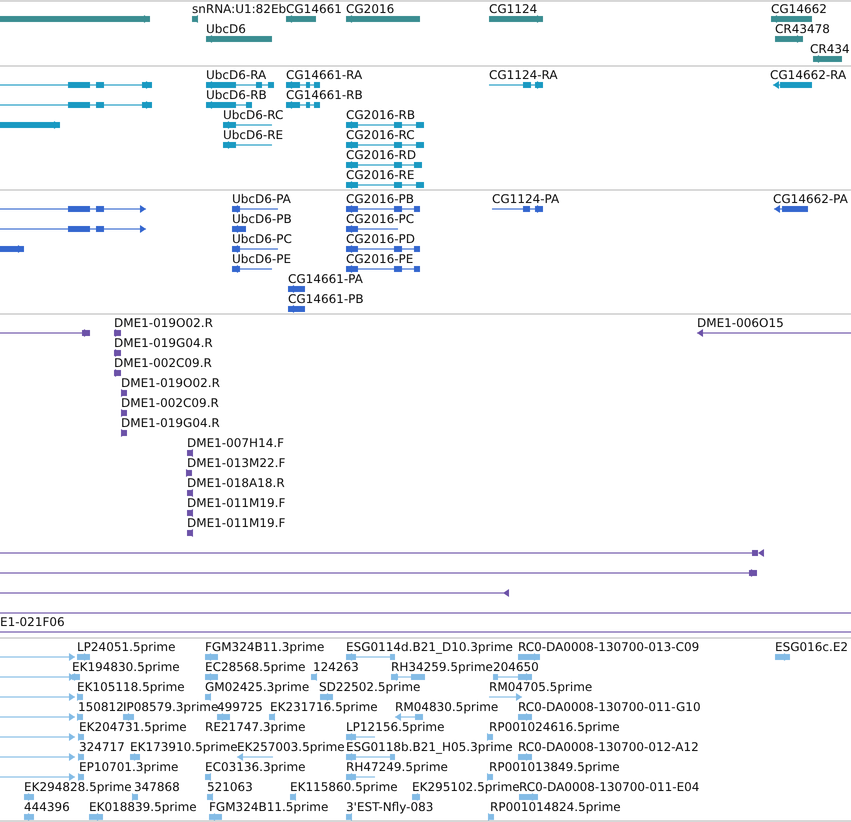  Describe the element at coordinates (344, 787) in the screenshot. I see `feature-label: EK115860.5prime` at that location.